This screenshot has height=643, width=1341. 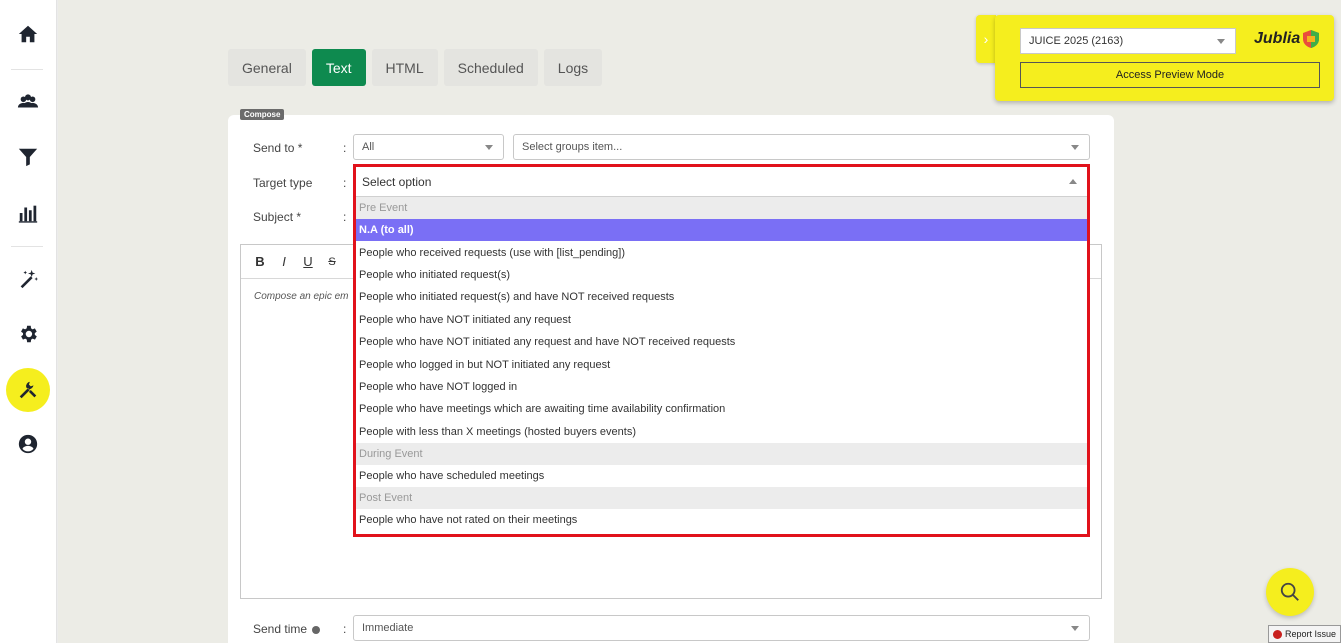 I want to click on send-to-value: All, so click(x=368, y=147).